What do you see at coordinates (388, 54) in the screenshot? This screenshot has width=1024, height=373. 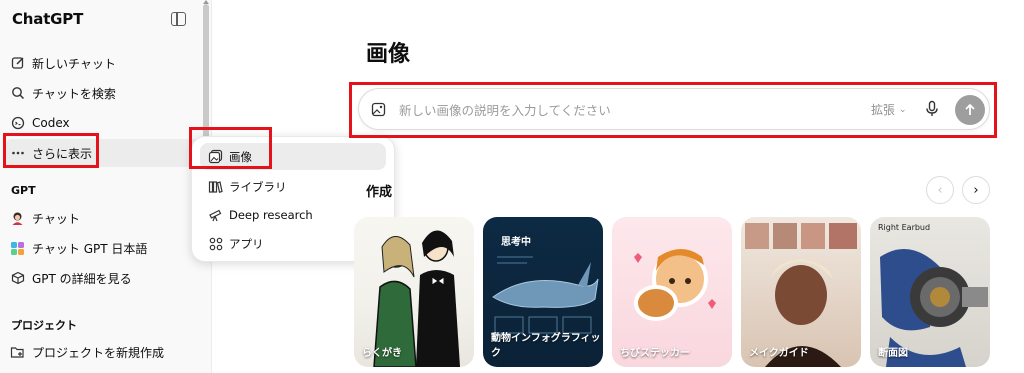 I see `page-title: 画像` at bounding box center [388, 54].